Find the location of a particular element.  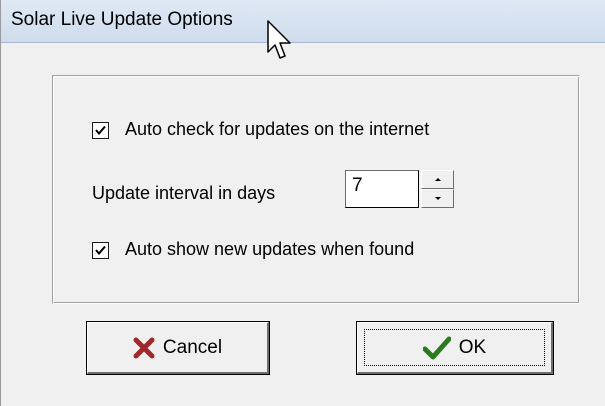

arrow-up-icon is located at coordinates (438, 179).